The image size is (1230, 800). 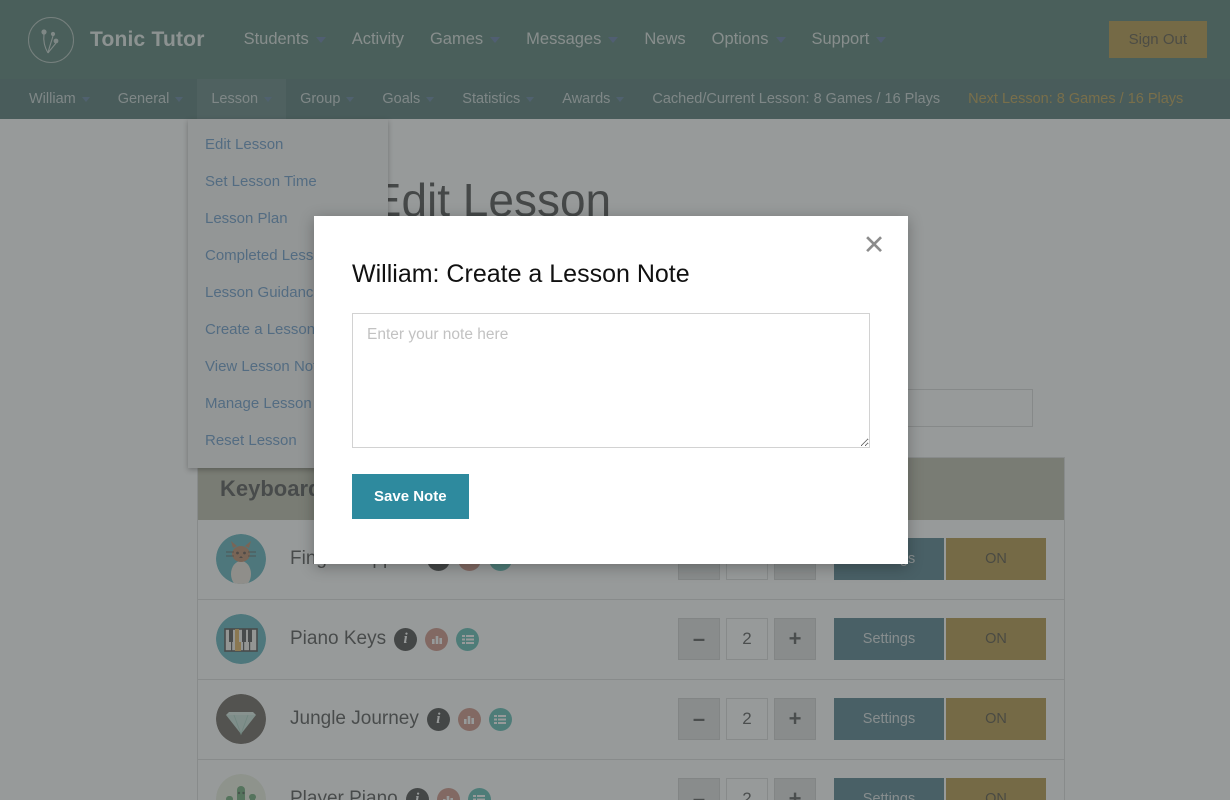 What do you see at coordinates (521, 274) in the screenshot?
I see `modal-title: William: Create a Lesson Note` at bounding box center [521, 274].